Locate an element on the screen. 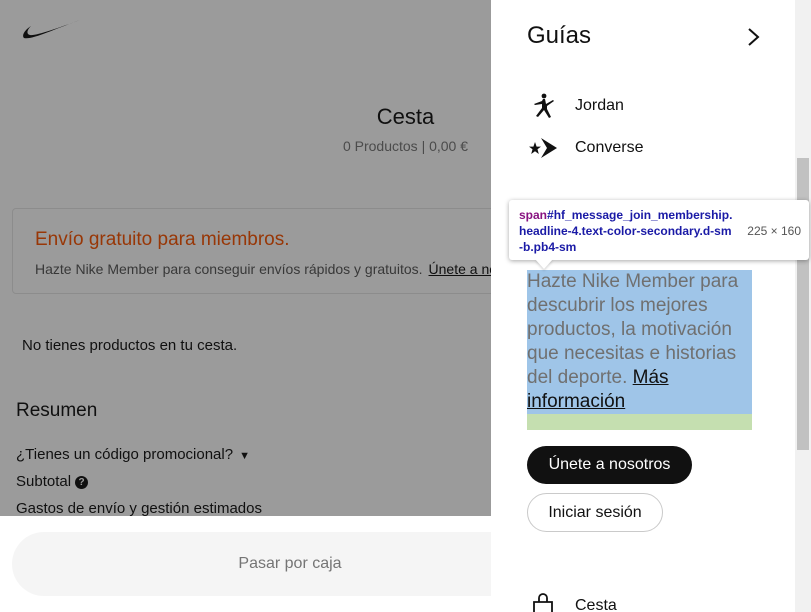  jumpman-icon is located at coordinates (543, 106).